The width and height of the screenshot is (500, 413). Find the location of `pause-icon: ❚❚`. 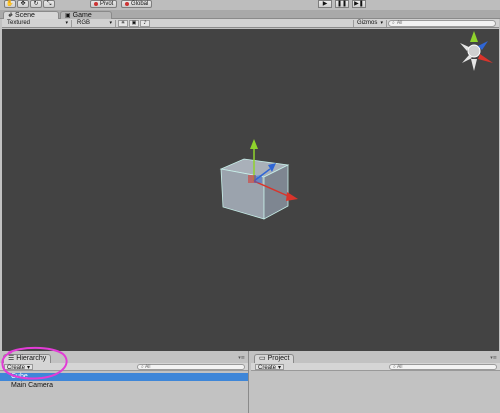

pause-icon: ❚❚ is located at coordinates (342, 3).